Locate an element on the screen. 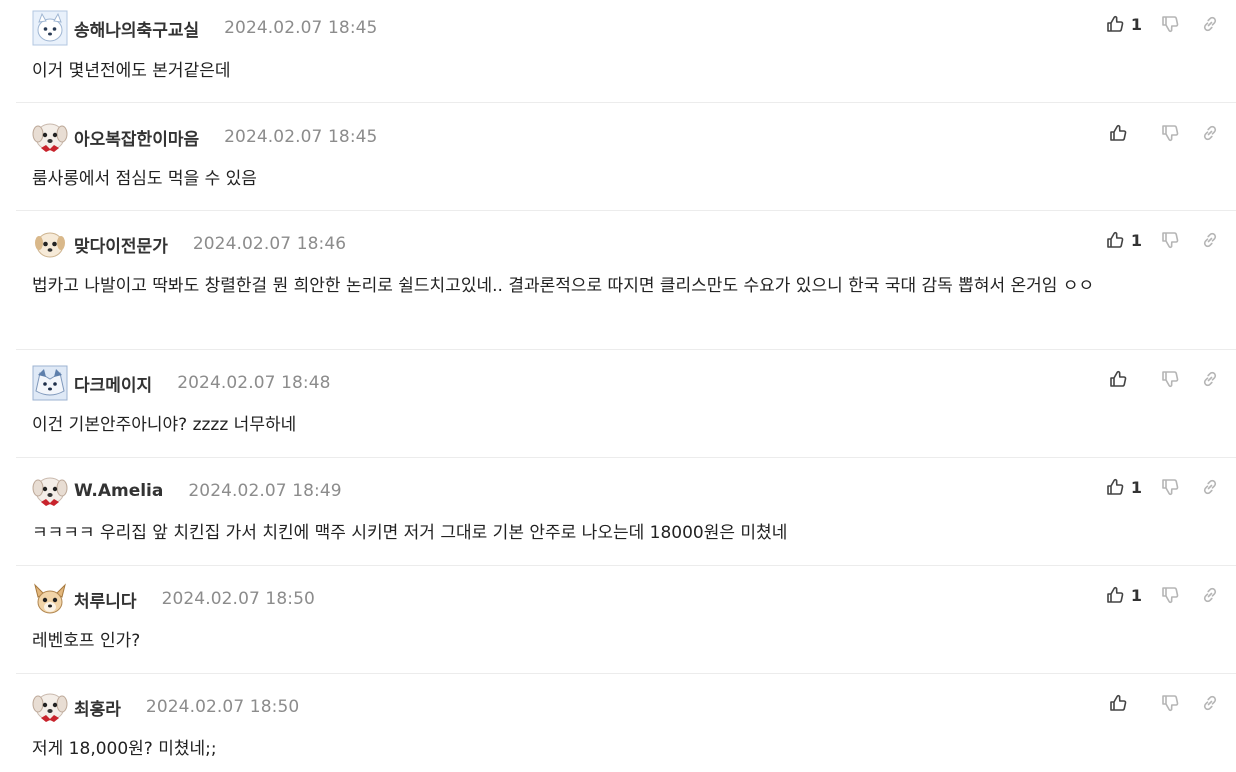 Image resolution: width=1236 pixels, height=772 pixels. comment-body: 룸사롱에서 점심도 먹을 수 있음 is located at coordinates (144, 179).